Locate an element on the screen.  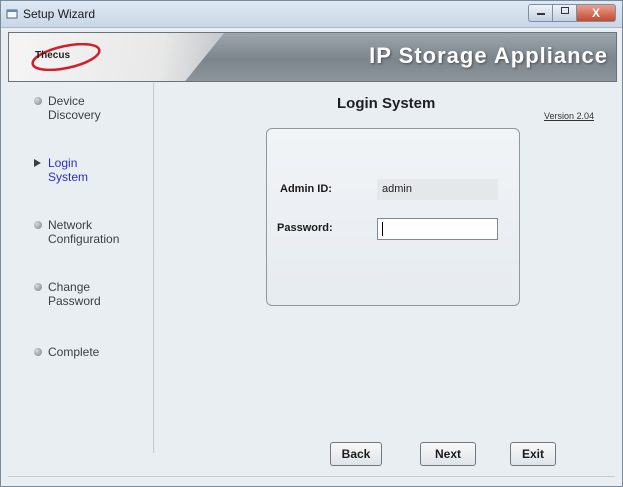
step-label-line1: Device is located at coordinates (66, 101).